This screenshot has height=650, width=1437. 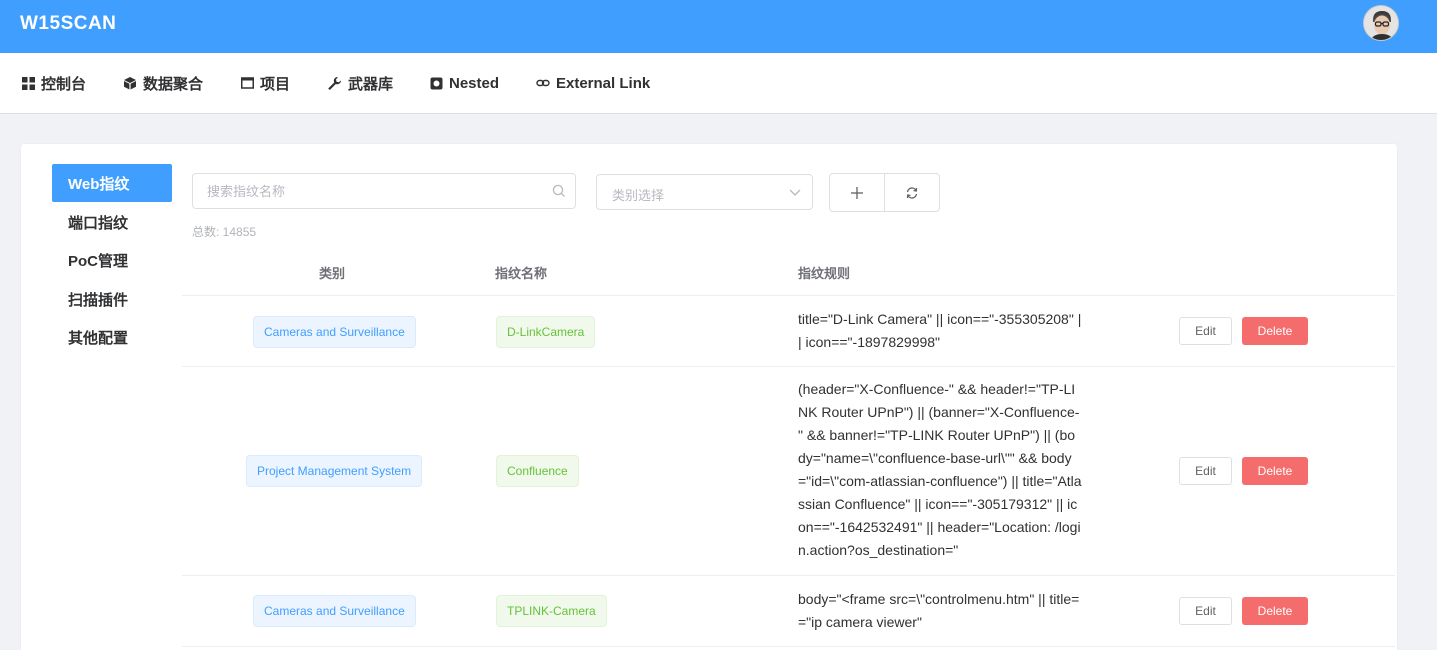 What do you see at coordinates (603, 83) in the screenshot?
I see `nav-item-label: External Link` at bounding box center [603, 83].